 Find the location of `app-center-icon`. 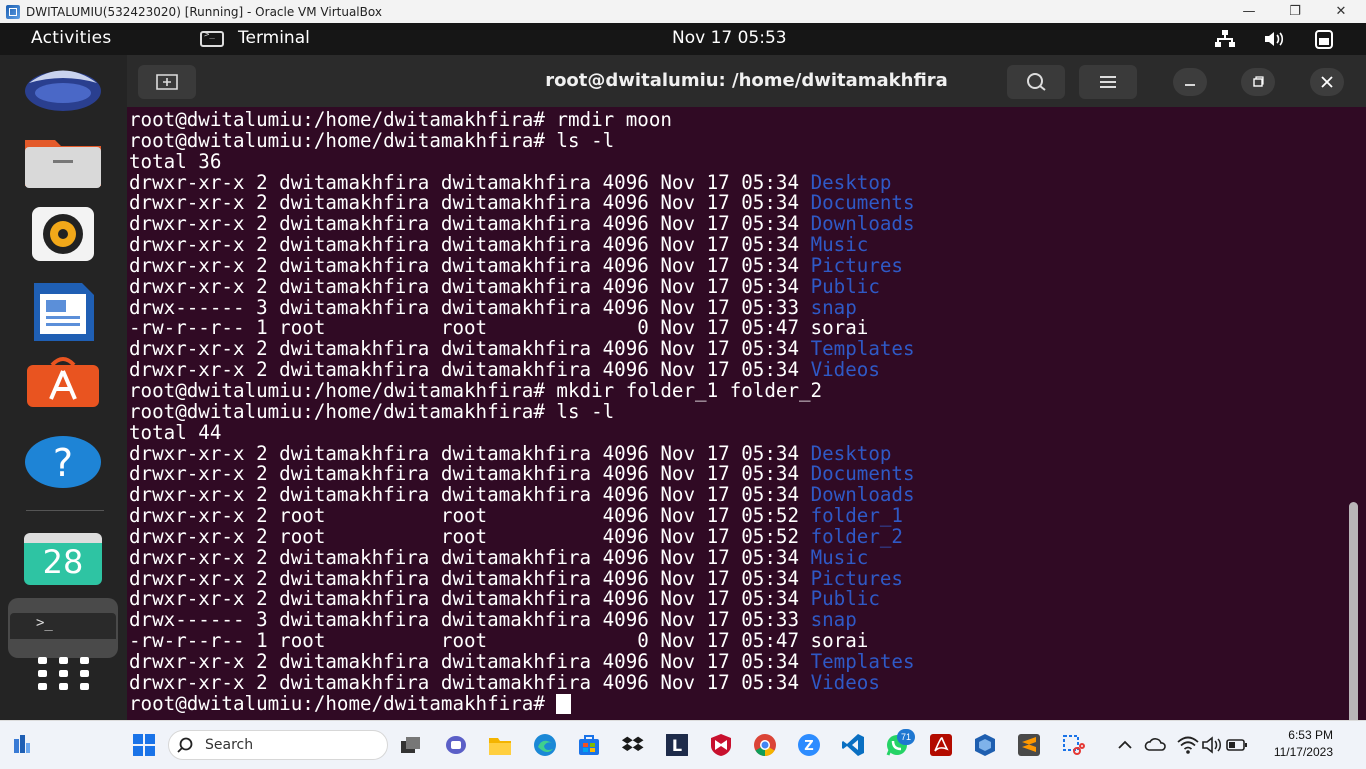

app-center-icon is located at coordinates (63, 385).